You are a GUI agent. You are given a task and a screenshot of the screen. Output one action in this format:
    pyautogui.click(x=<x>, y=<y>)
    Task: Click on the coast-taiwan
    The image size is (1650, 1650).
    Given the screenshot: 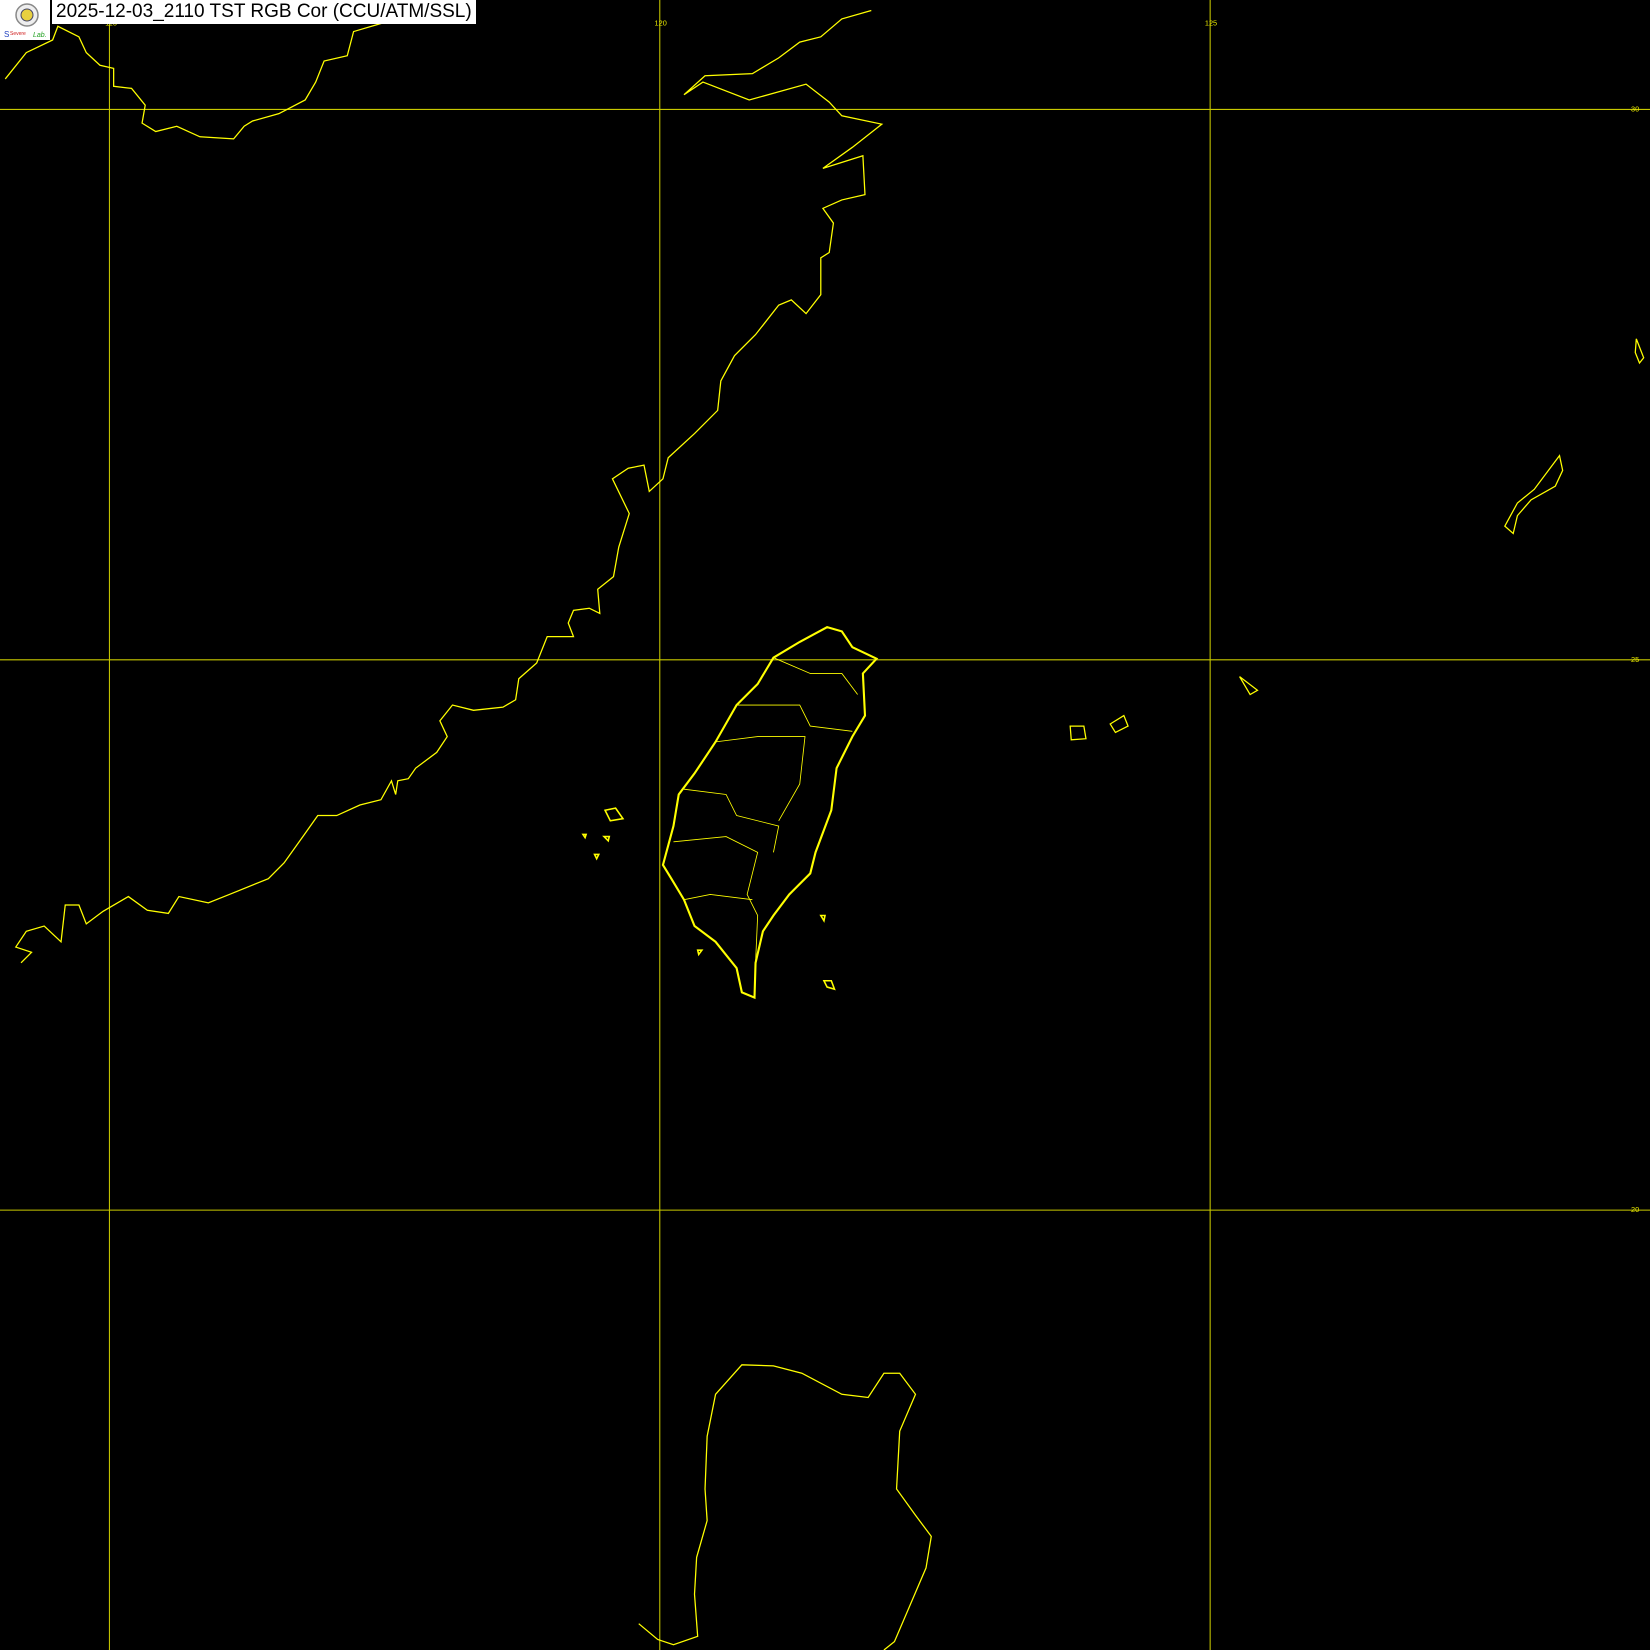 What is the action you would take?
    pyautogui.click(x=770, y=813)
    